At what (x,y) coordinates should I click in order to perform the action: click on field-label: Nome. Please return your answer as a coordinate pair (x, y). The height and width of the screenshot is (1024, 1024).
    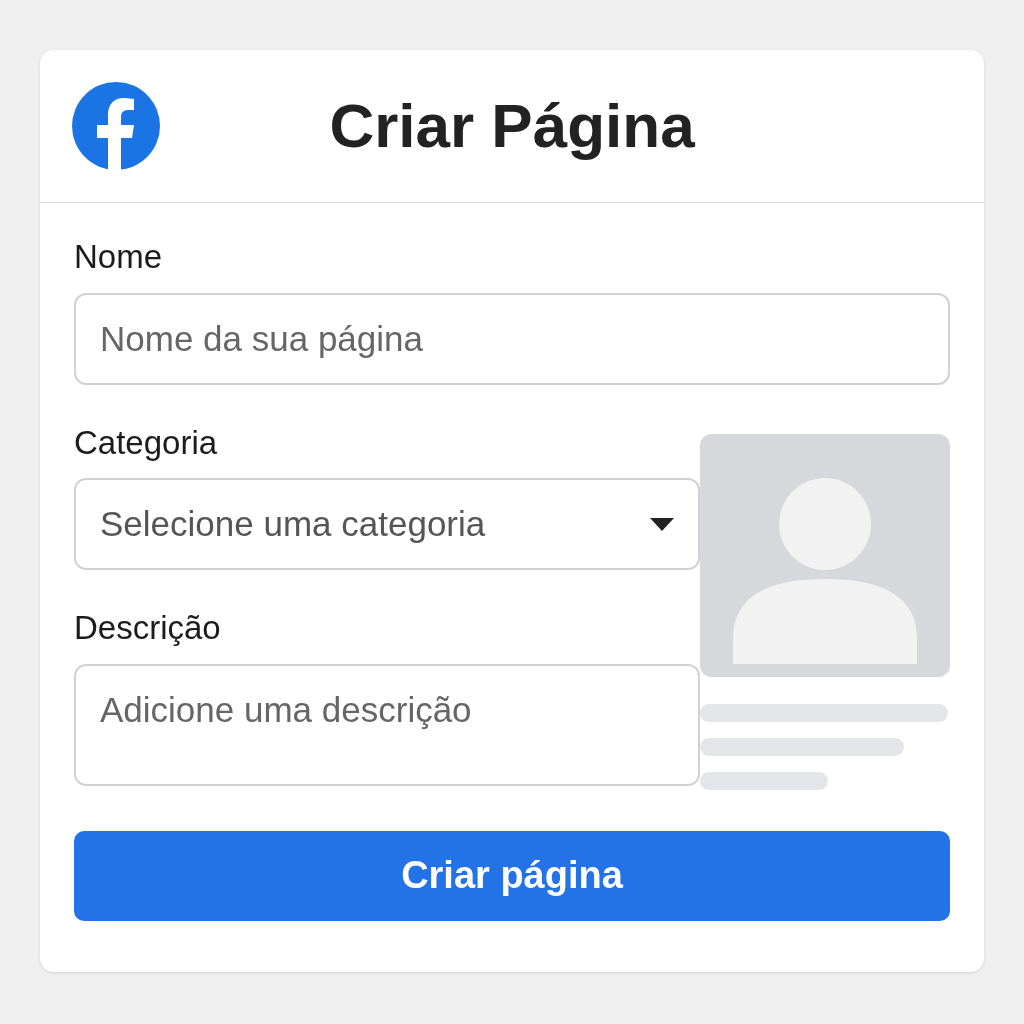
    Looking at the image, I should click on (119, 257).